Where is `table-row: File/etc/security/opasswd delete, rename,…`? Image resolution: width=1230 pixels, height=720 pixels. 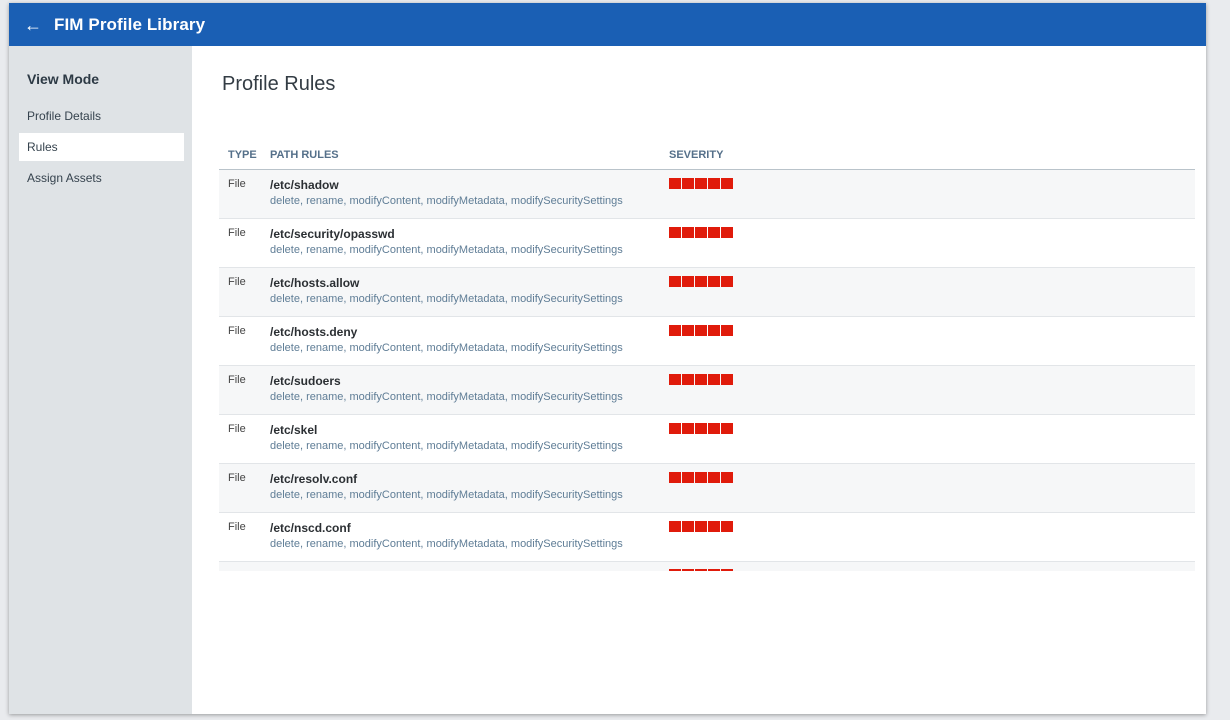 table-row: File/etc/security/opasswd delete, rename,… is located at coordinates (707, 243).